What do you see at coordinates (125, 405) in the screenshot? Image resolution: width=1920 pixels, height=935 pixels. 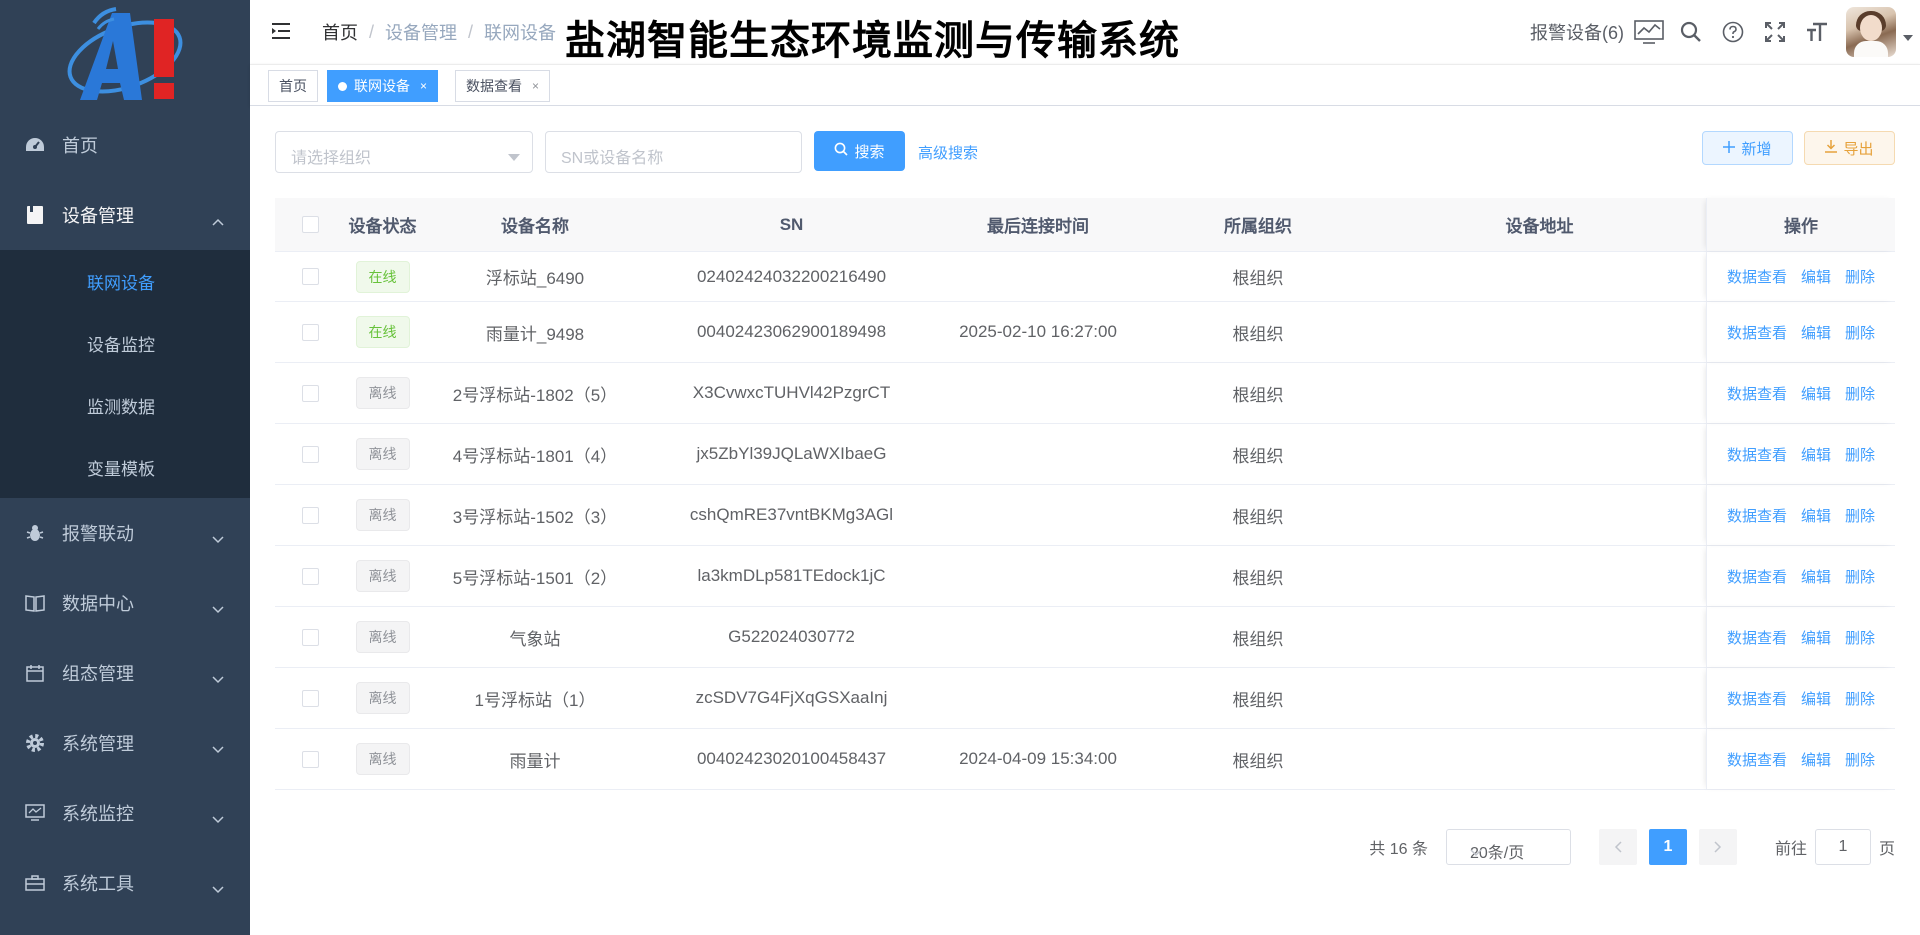 I see `sidebar-item-monitoring-data: 监测数据` at bounding box center [125, 405].